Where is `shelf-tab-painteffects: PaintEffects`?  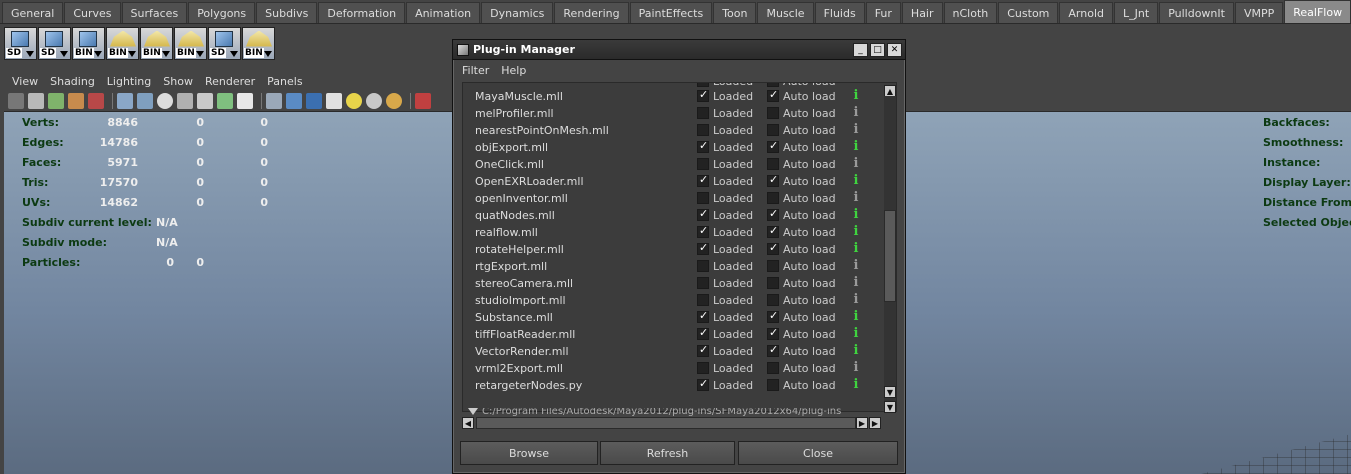
shelf-tab-painteffects: PaintEffects is located at coordinates (671, 12).